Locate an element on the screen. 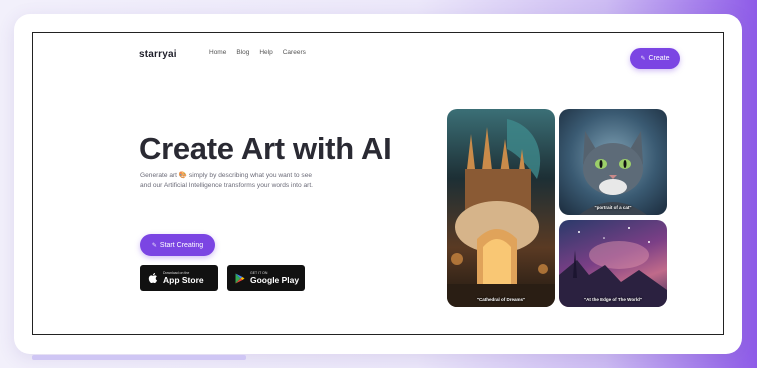 This screenshot has height=368, width=757. hero-title: Create Art with AI is located at coordinates (265, 148).